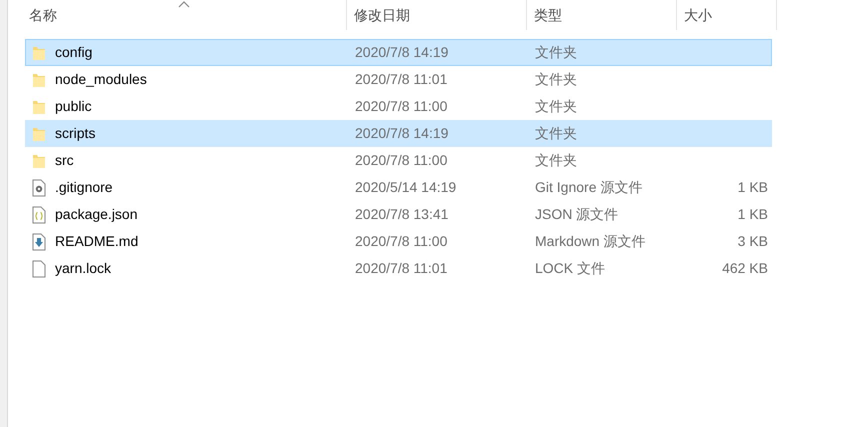  Describe the element at coordinates (39, 241) in the screenshot. I see `download-file-icon` at that location.